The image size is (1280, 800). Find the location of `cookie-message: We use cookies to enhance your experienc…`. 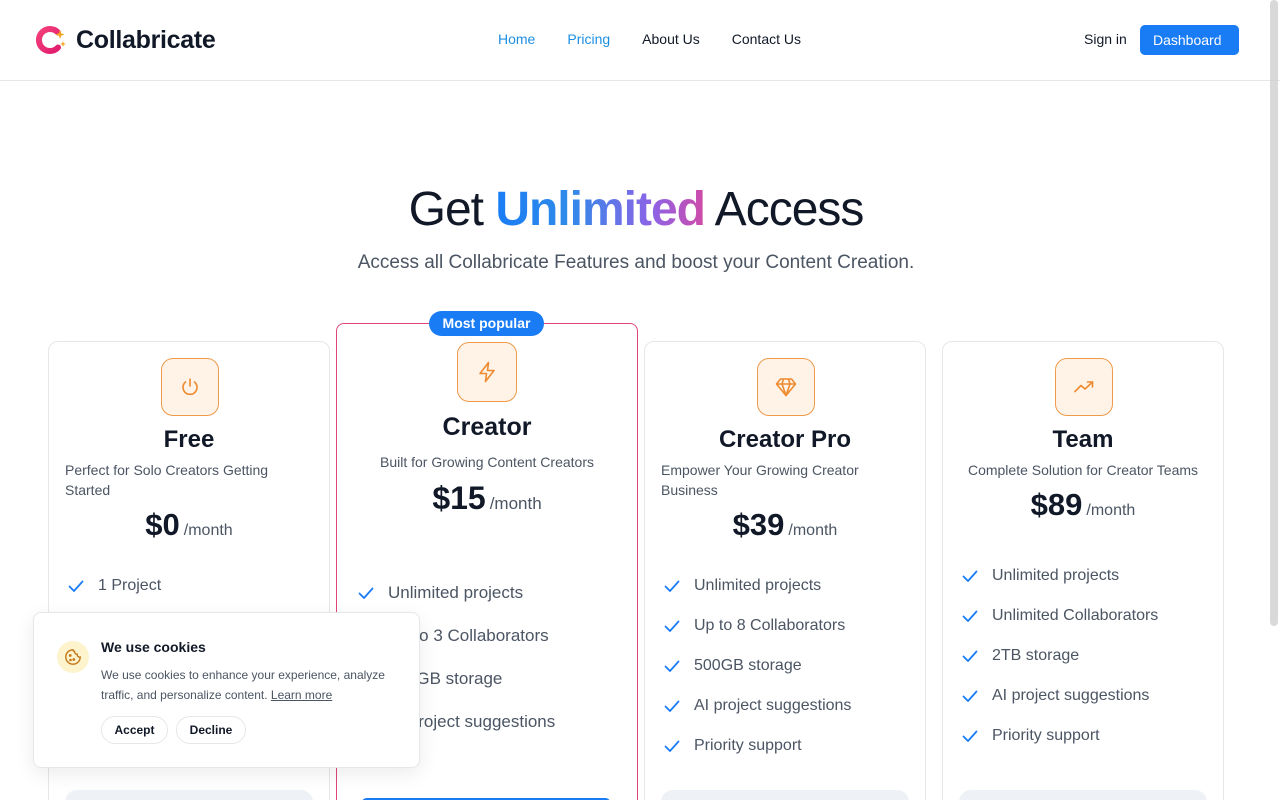

cookie-message: We use cookies to enhance your experienc… is located at coordinates (243, 685).